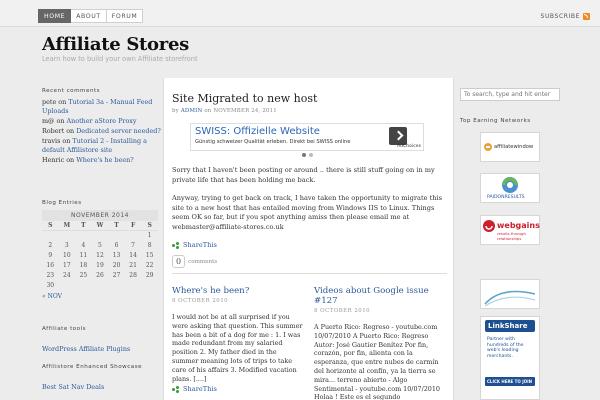 This screenshot has height=400, width=600. Describe the element at coordinates (102, 296) in the screenshot. I see `calendar-prev-link: « NOV` at that location.